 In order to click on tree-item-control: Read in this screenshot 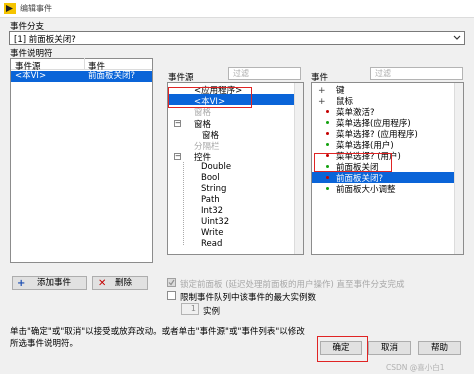, I will do `click(211, 244)`.